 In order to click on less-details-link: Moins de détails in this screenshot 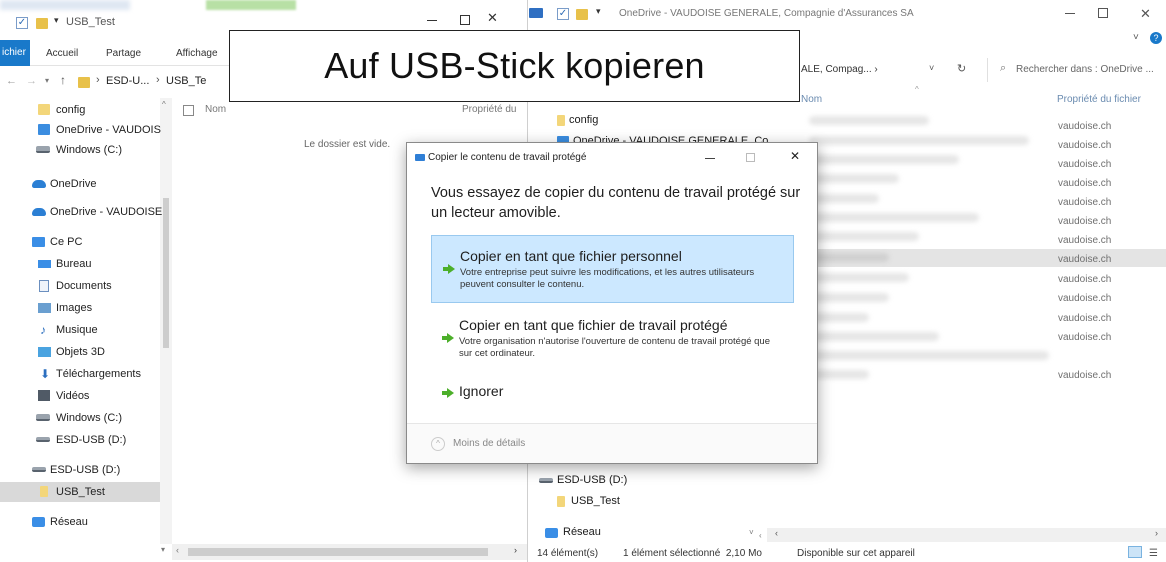, I will do `click(489, 443)`.